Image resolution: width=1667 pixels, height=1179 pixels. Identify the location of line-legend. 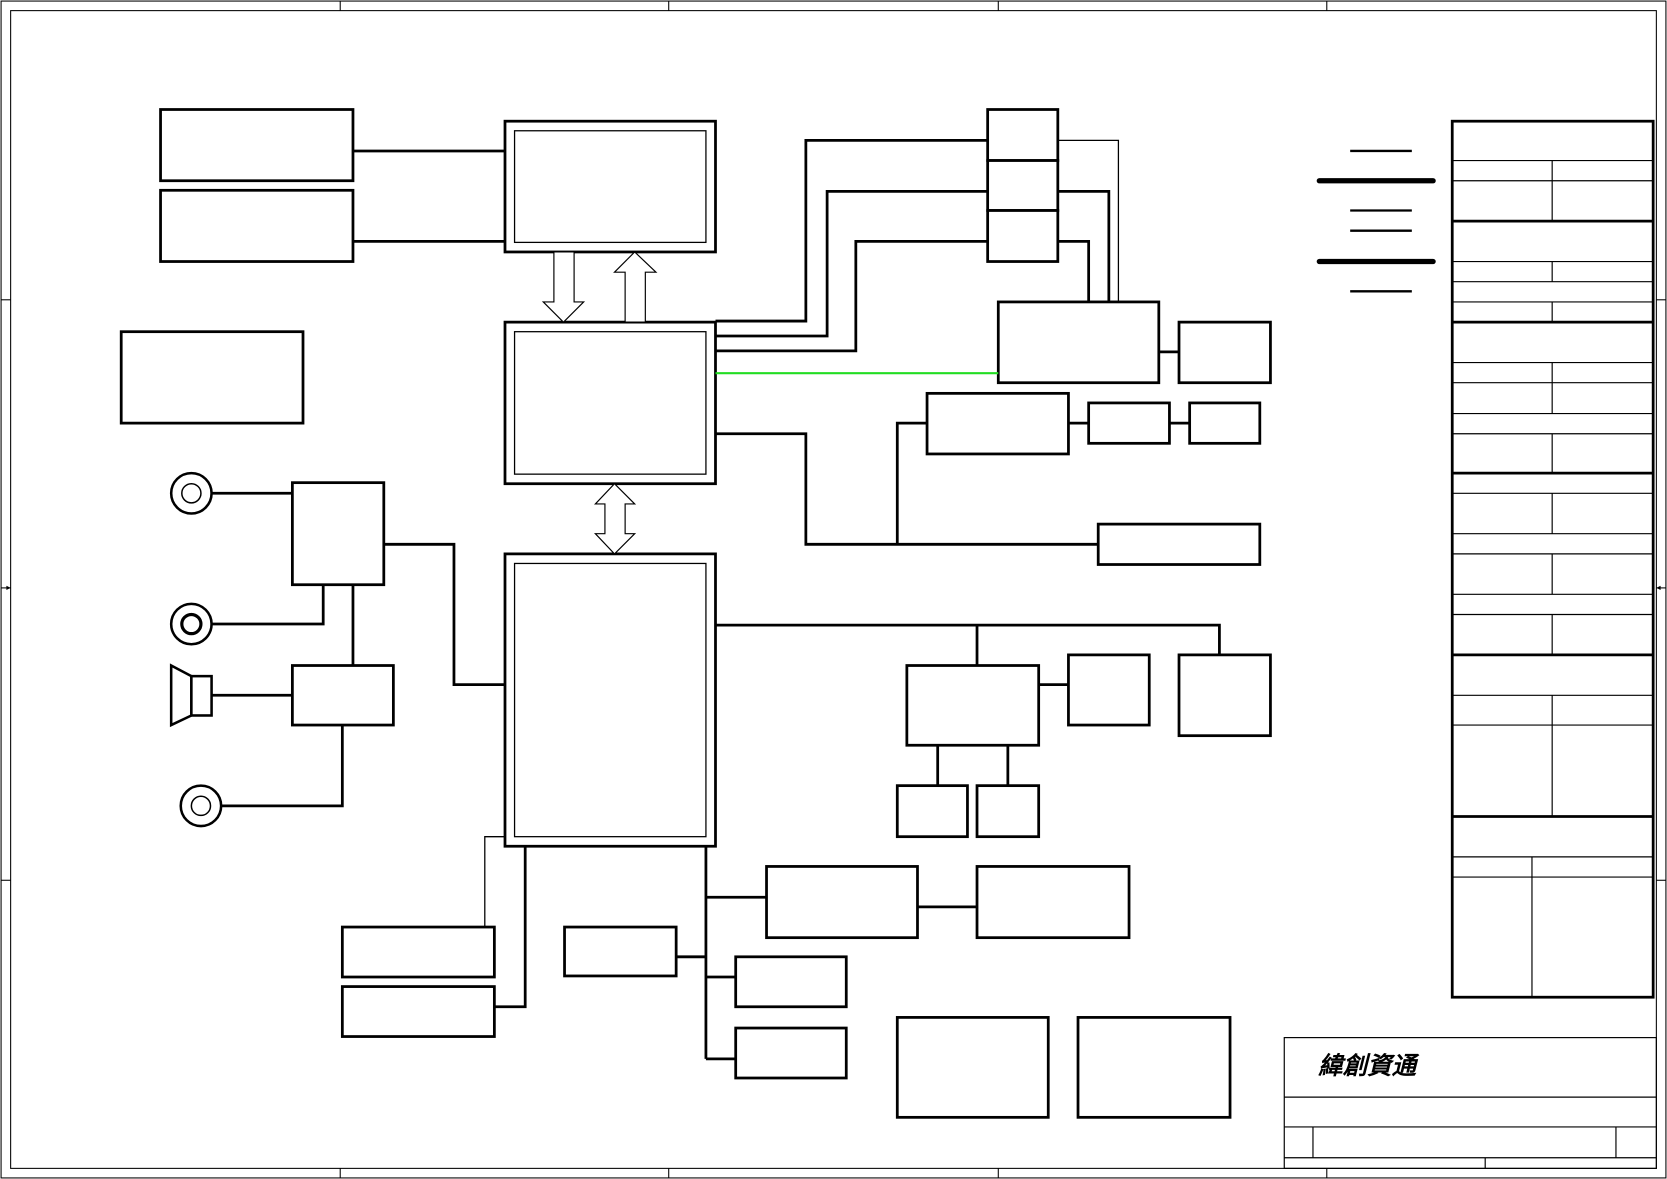
(1376, 221).